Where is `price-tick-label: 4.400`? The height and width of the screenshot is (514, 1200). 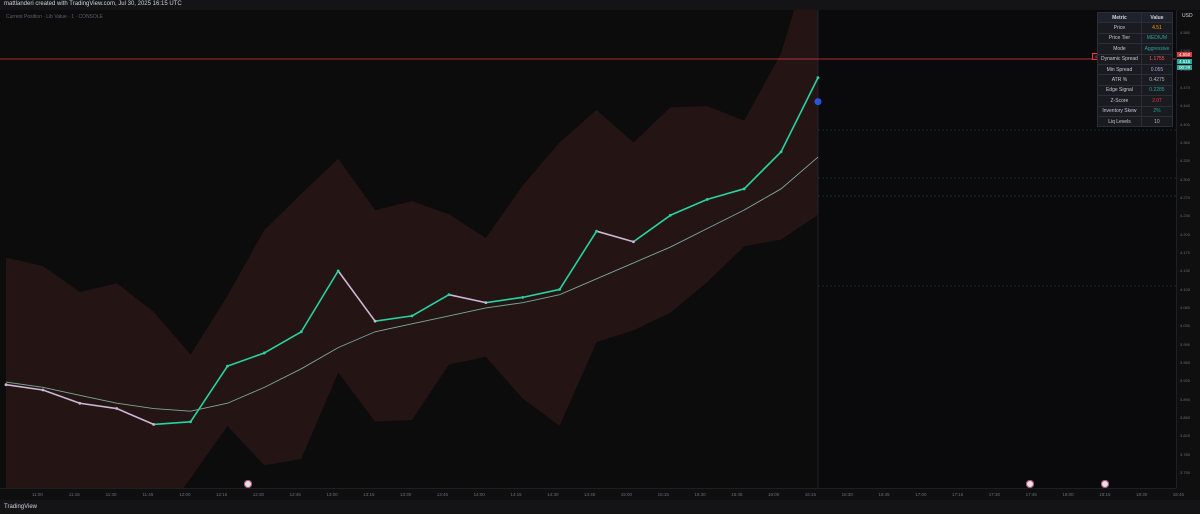
price-tick-label: 4.400 is located at coordinates (1185, 124).